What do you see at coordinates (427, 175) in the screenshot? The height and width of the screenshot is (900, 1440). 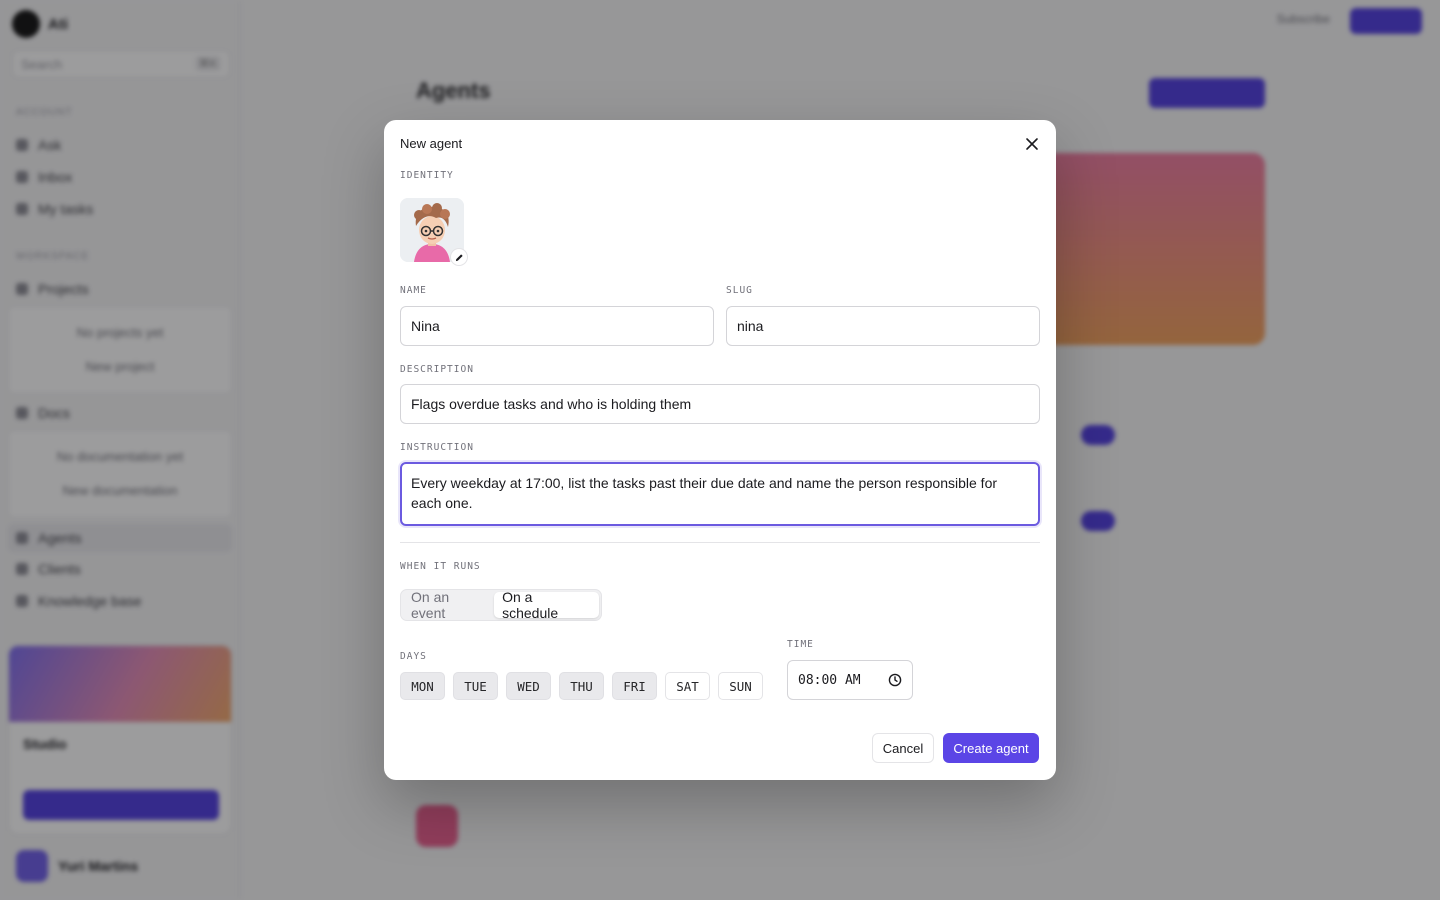 I see `identity-label: IDENTITY` at bounding box center [427, 175].